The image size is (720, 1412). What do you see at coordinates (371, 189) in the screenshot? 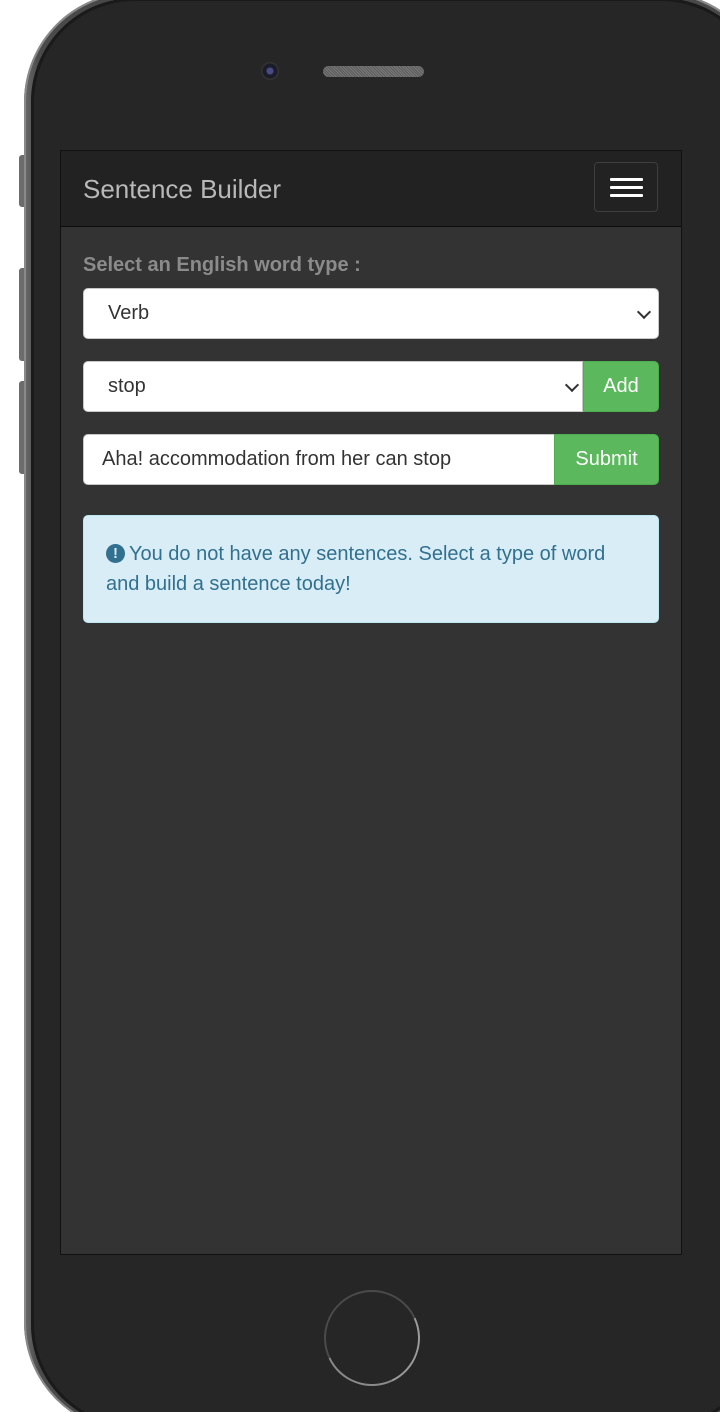
I see `navbar: Sentence Builder` at bounding box center [371, 189].